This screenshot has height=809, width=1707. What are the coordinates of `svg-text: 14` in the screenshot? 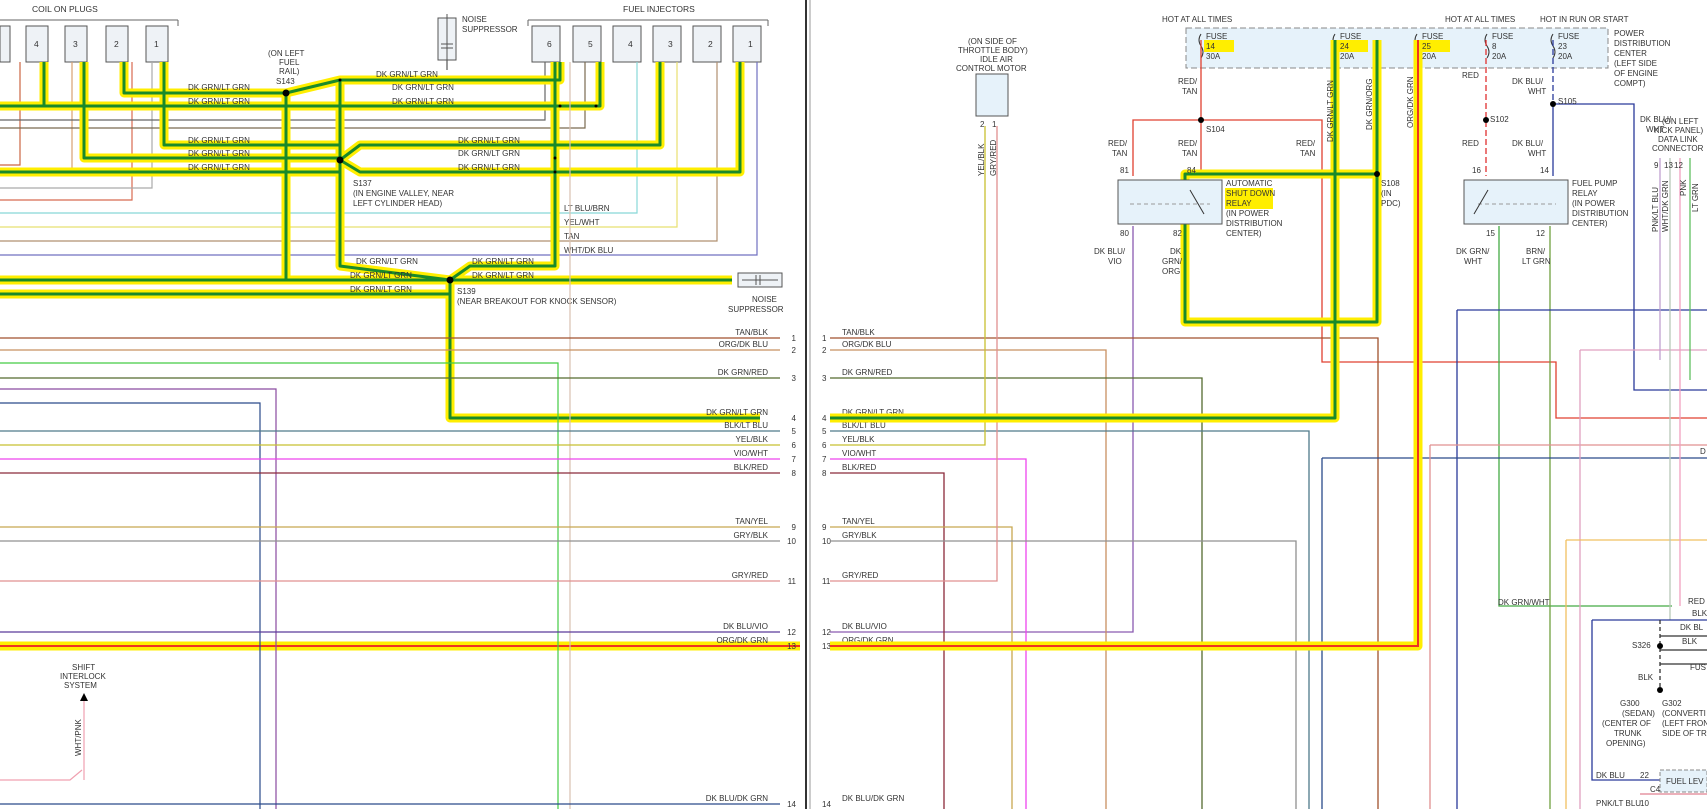 It's located at (1544, 170).